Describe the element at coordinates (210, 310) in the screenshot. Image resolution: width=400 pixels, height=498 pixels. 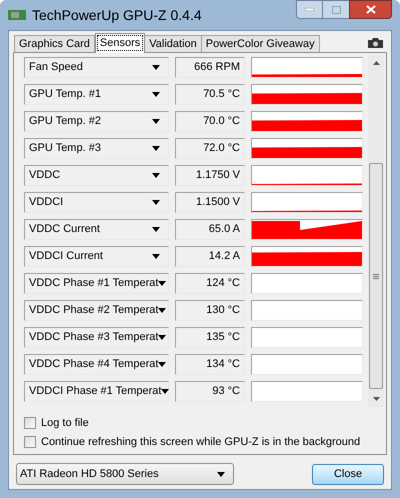
I see `sensor-value: 130 °C` at that location.